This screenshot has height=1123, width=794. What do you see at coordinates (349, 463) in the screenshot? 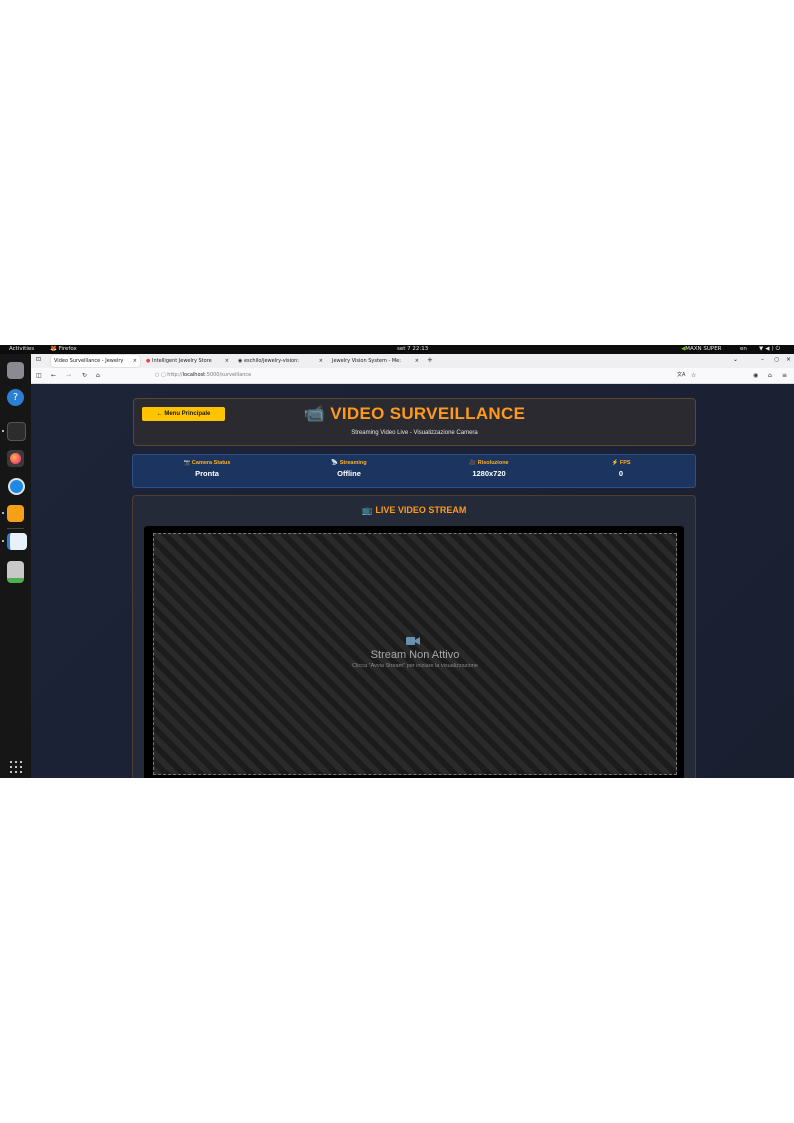
I see `stat-label: 📡 Streaming` at bounding box center [349, 463].